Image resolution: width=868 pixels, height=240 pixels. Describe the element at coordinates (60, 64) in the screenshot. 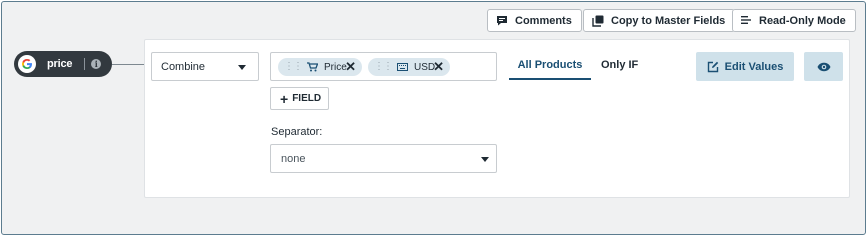

I see `field-name: price` at that location.